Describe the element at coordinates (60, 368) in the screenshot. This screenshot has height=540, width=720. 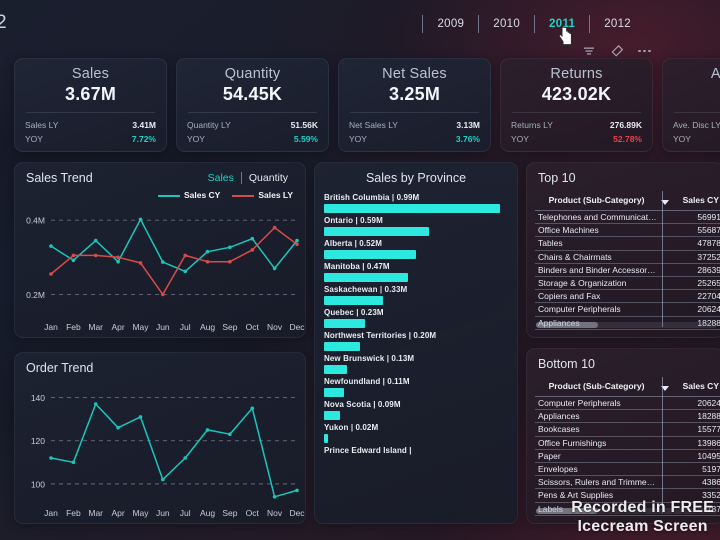
I see `panel-title: Order Trend` at that location.